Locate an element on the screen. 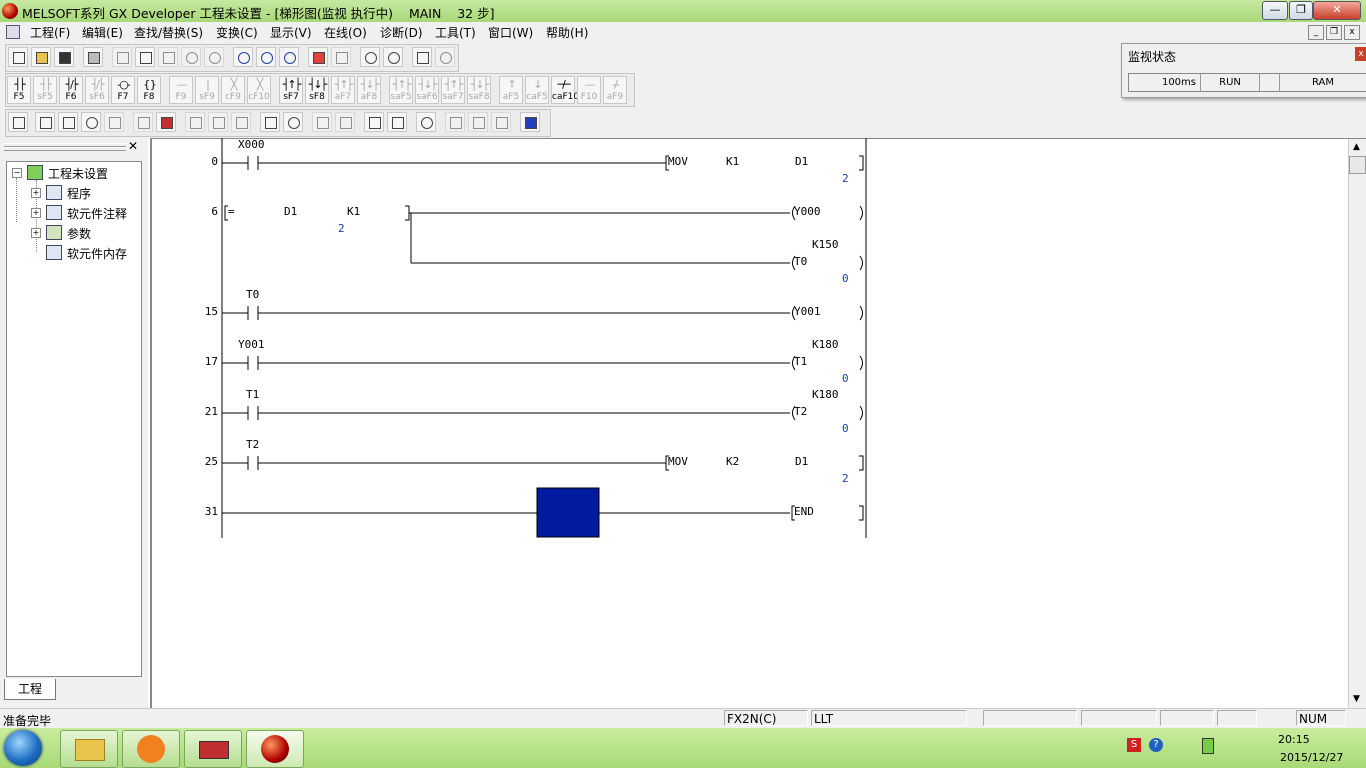 The width and height of the screenshot is (1366, 768). monitor-start-button is located at coordinates (370, 57).